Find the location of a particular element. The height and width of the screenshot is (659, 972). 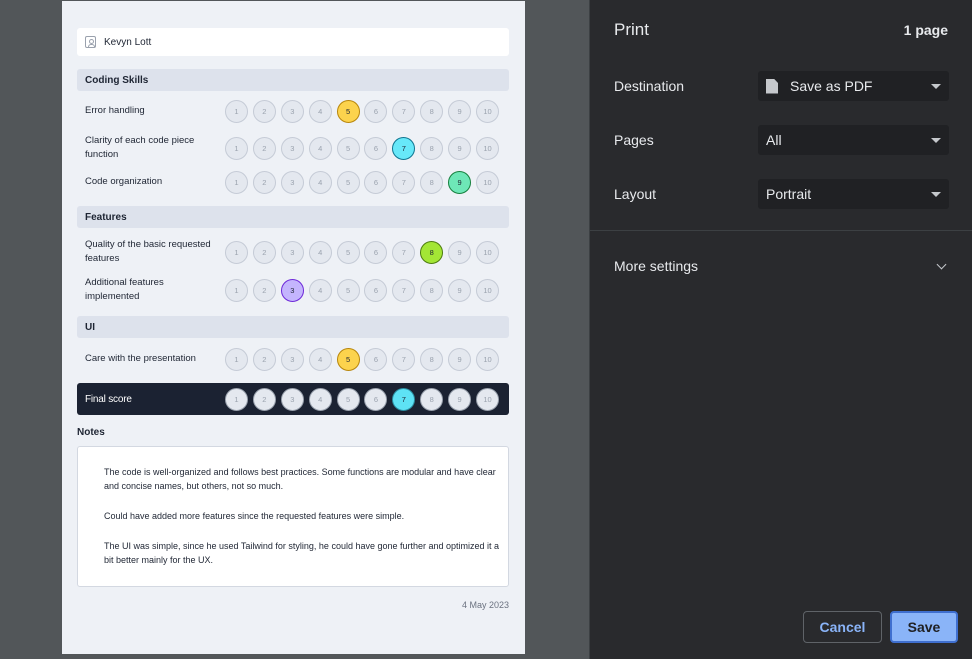

more-settings-toggle: More settings is located at coordinates (781, 266).